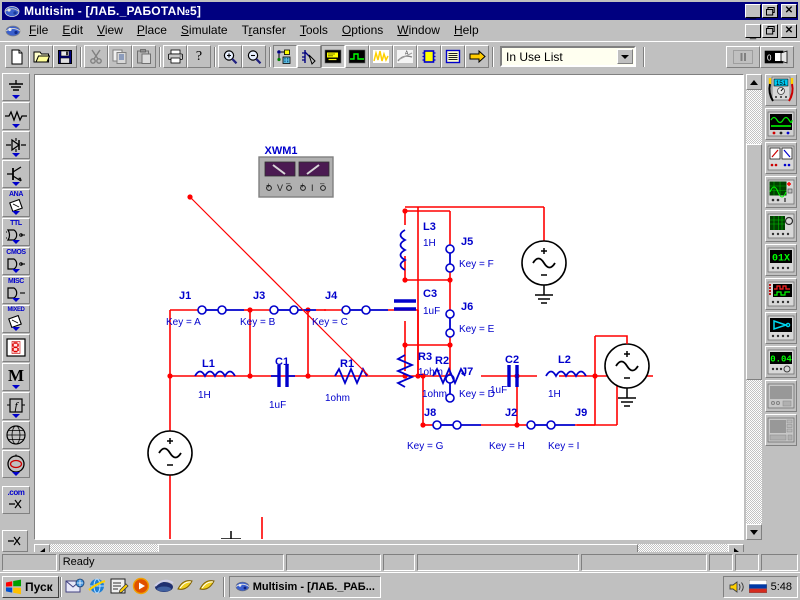 This screenshot has height=600, width=800. Describe the element at coordinates (16, 377) in the screenshot. I see `misc-components-palette-button: M` at that location.